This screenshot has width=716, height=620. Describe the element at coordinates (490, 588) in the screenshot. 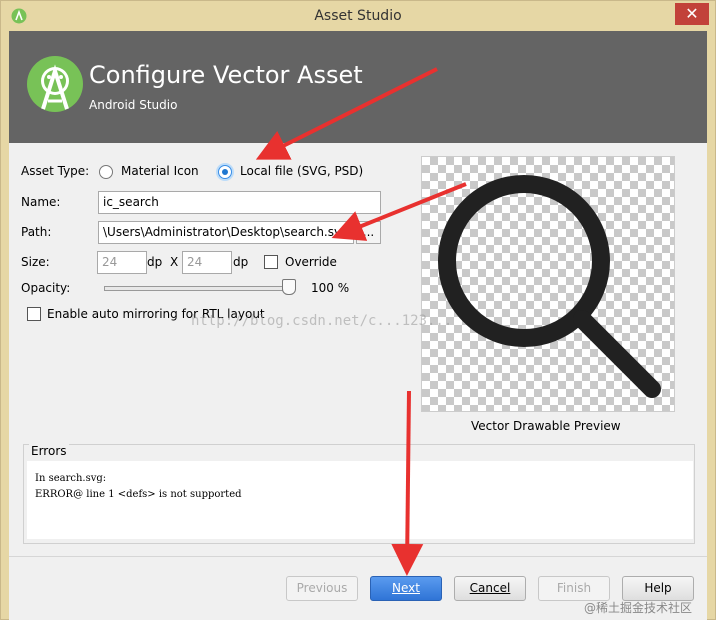

I see `cancel-button: Cancel` at that location.